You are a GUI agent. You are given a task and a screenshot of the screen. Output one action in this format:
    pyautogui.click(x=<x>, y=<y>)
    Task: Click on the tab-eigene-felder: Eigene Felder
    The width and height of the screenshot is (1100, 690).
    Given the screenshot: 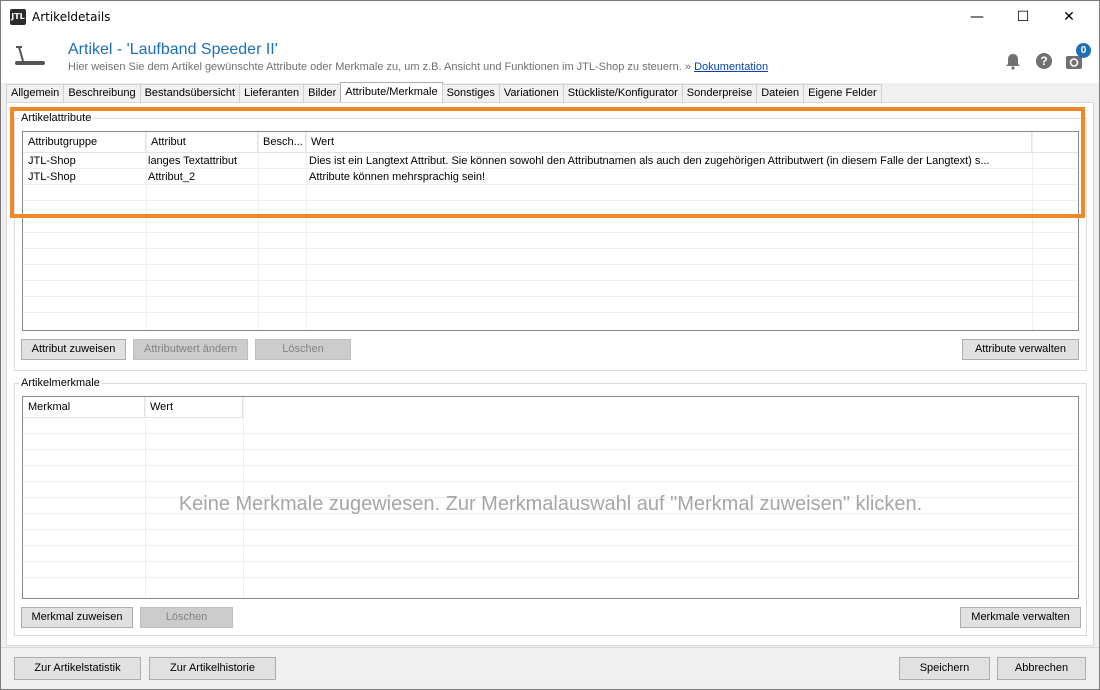 What is the action you would take?
    pyautogui.click(x=842, y=93)
    